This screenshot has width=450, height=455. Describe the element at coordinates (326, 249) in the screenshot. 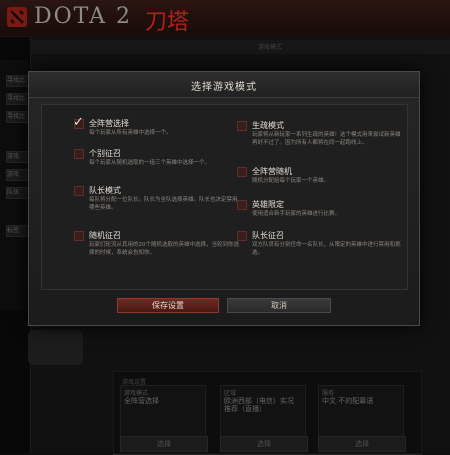

I see `mode-description: 双方队员有分别任命一名队长，从限定的英雄中进行禁用和挑选。` at that location.